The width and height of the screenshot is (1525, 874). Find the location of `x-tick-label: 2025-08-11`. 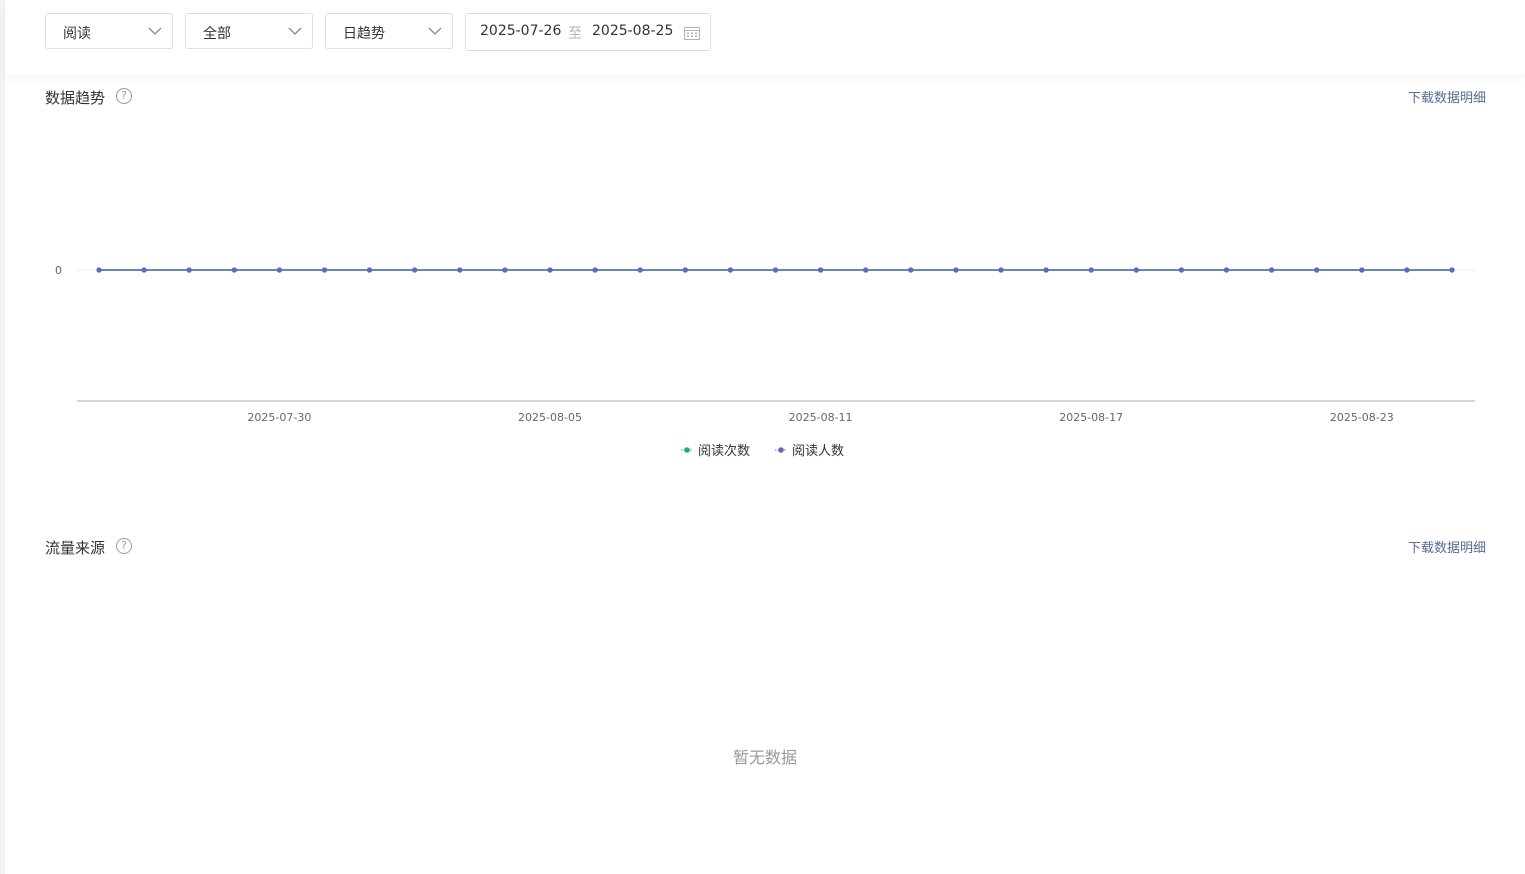

x-tick-label: 2025-08-11 is located at coordinates (821, 417).